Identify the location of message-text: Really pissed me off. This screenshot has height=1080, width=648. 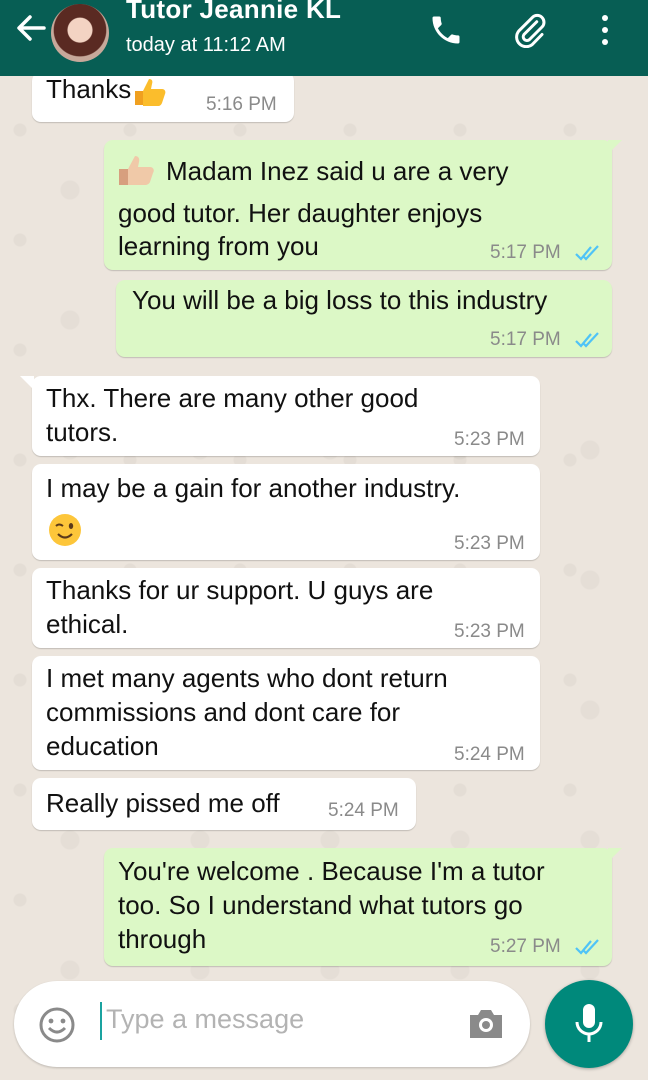
(163, 803).